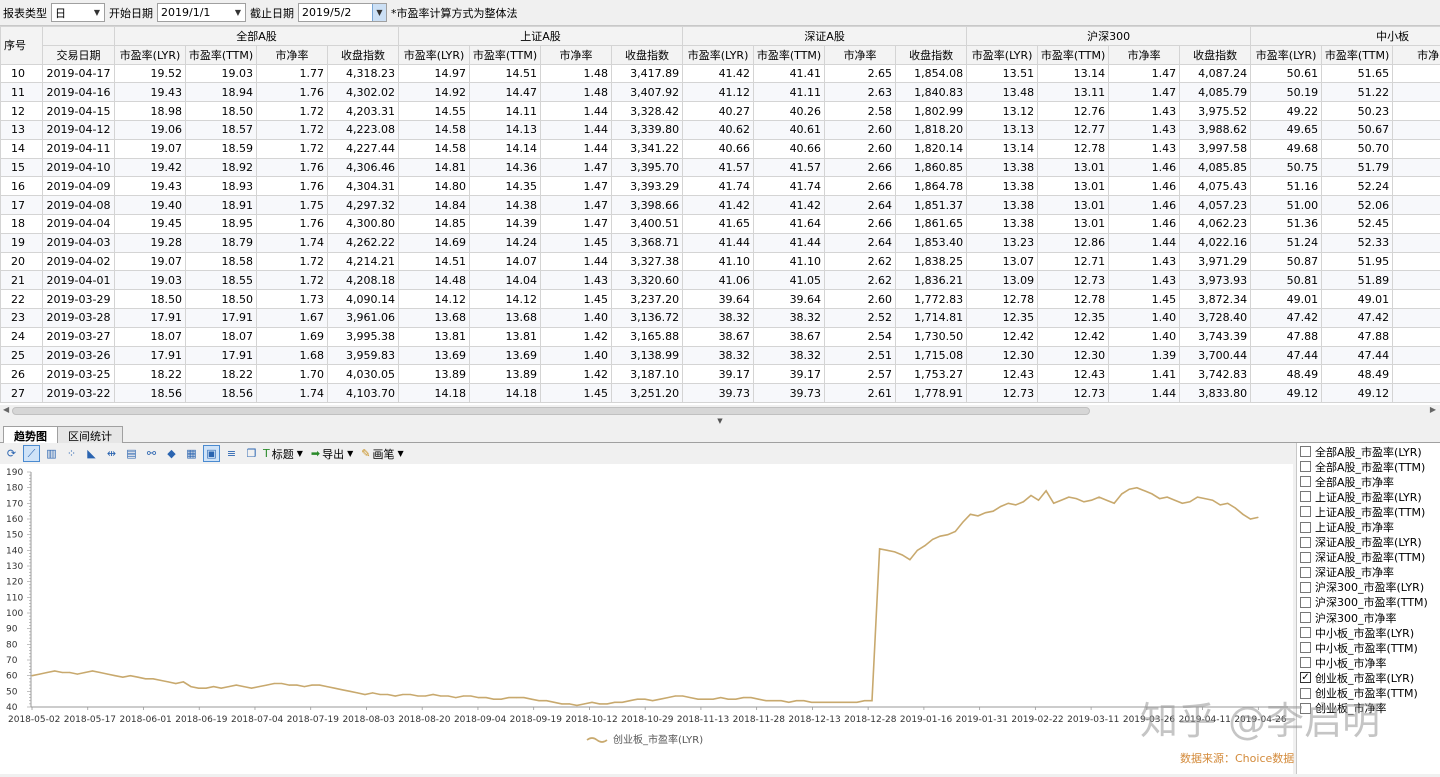 This screenshot has height=777, width=1440. I want to click on table-cell: 47.88, so click(1357, 336).